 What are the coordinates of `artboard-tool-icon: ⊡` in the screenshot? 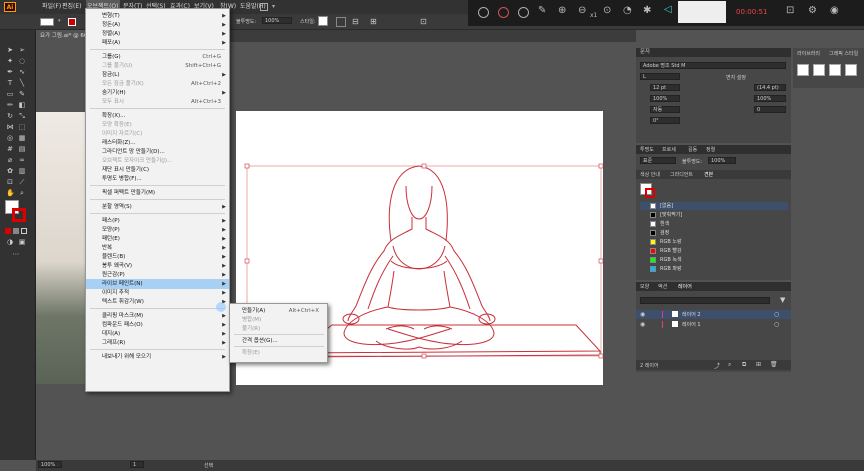 It's located at (10, 182).